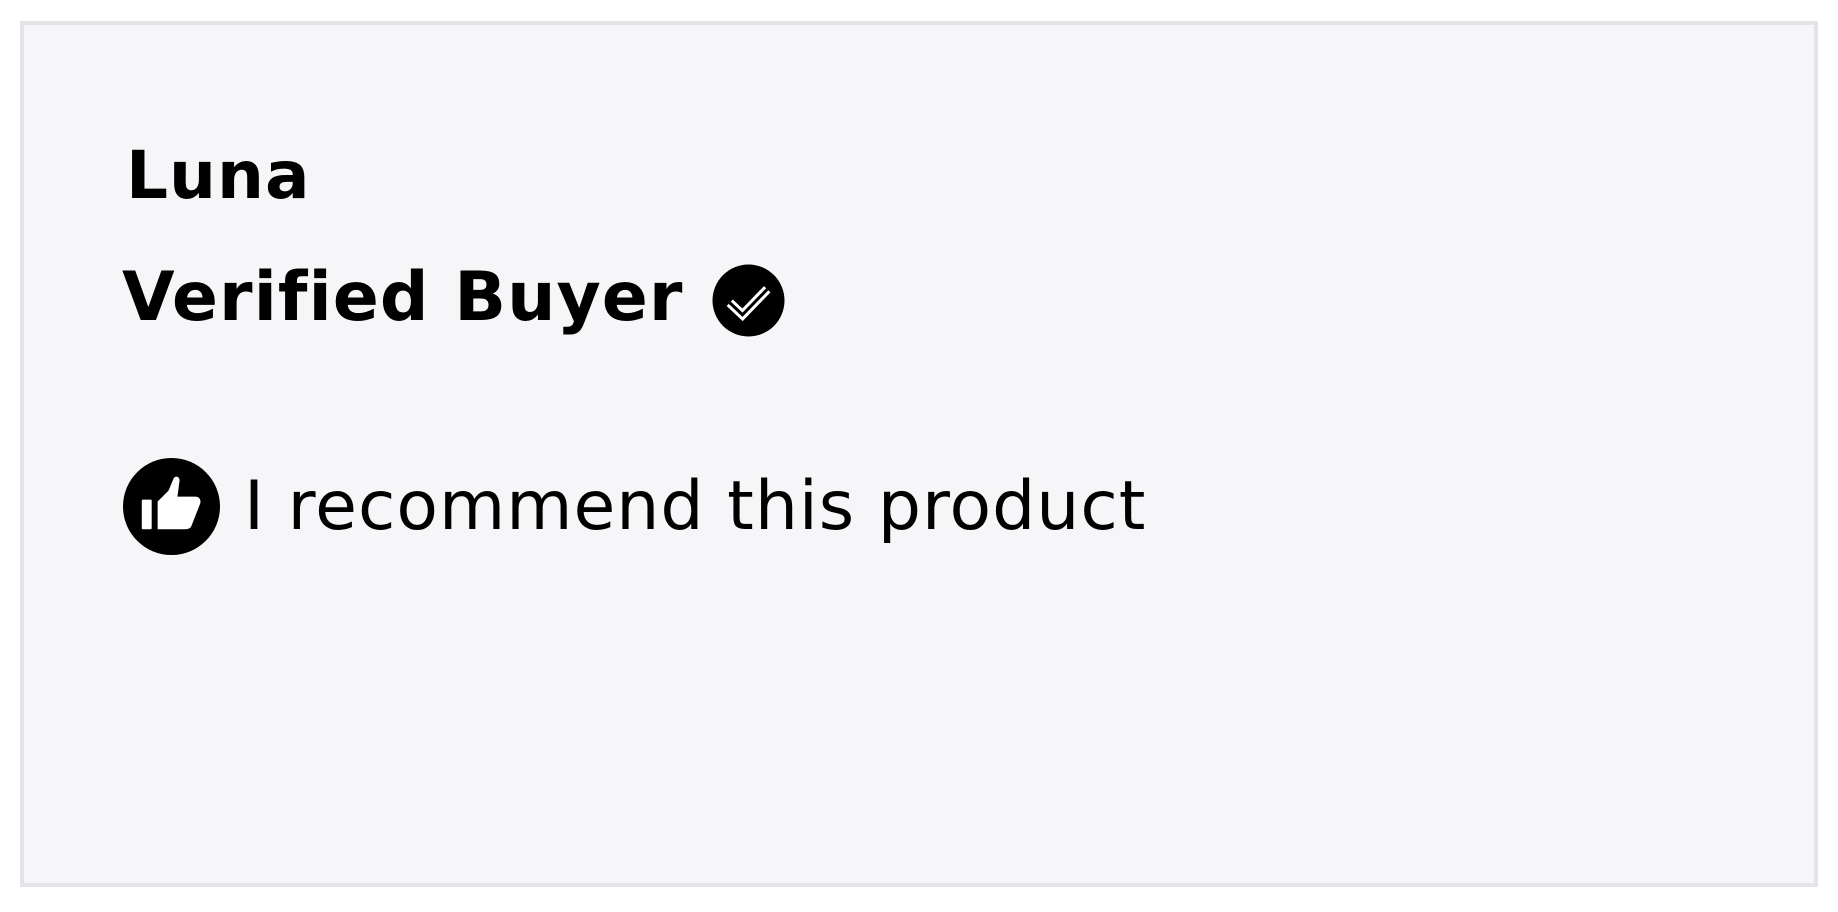  I want to click on verified-buyer-label: Verified Buyer, so click(403, 297).